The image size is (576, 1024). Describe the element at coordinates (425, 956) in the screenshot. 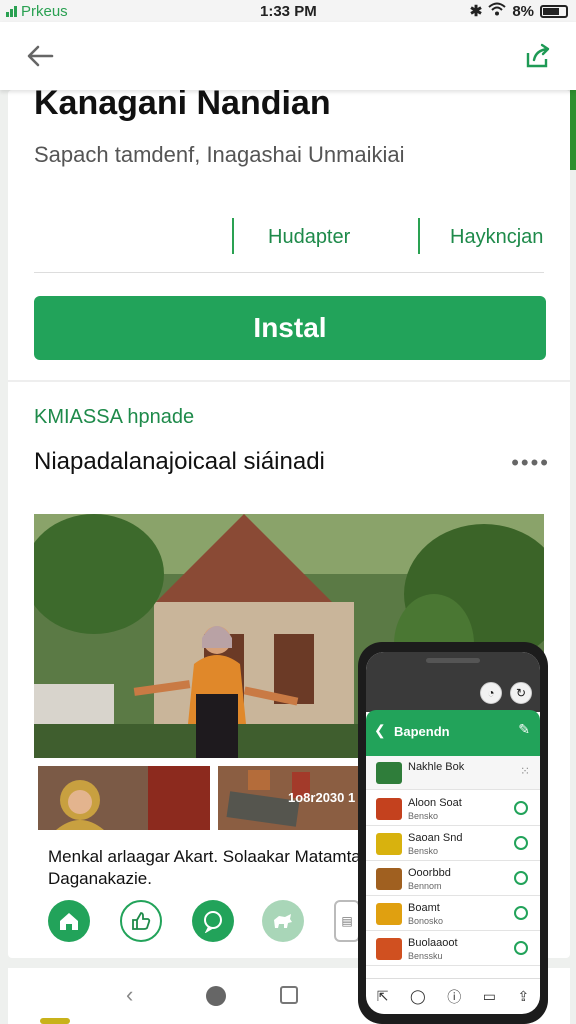

I see `item-subtitle: Benssku` at that location.